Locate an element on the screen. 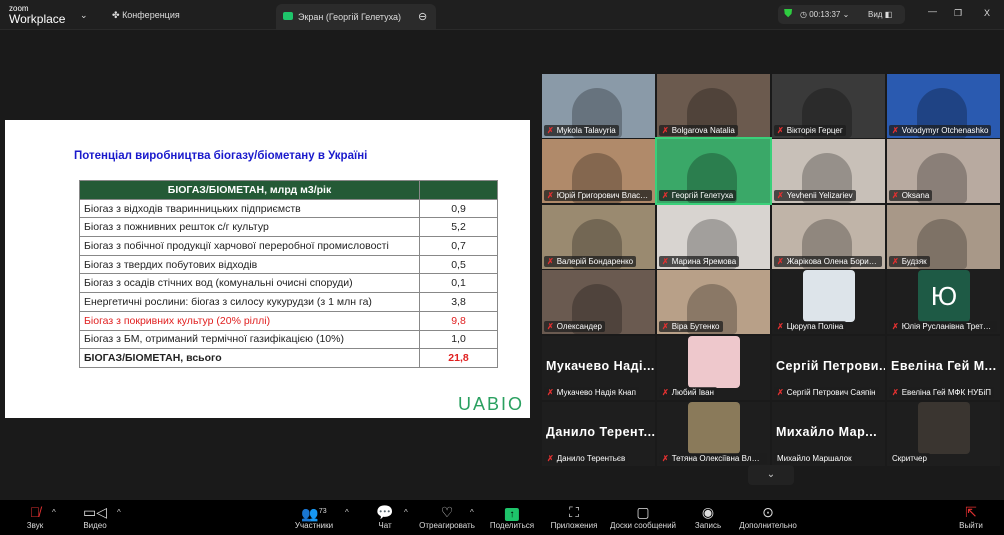  row-value: 0,7 is located at coordinates (458, 246).